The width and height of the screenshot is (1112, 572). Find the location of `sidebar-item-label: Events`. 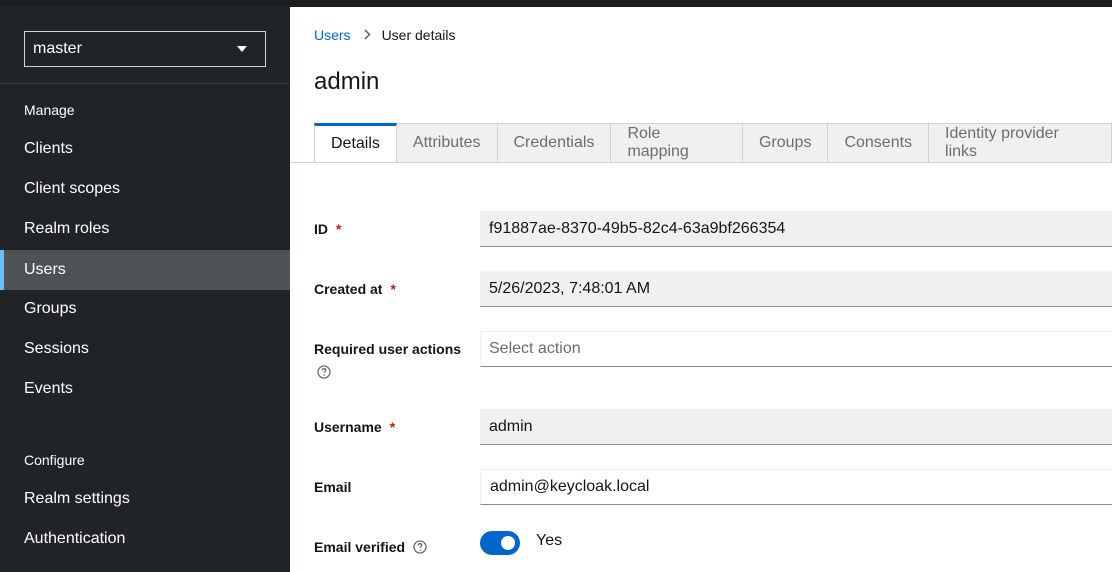

sidebar-item-label: Events is located at coordinates (48, 388).